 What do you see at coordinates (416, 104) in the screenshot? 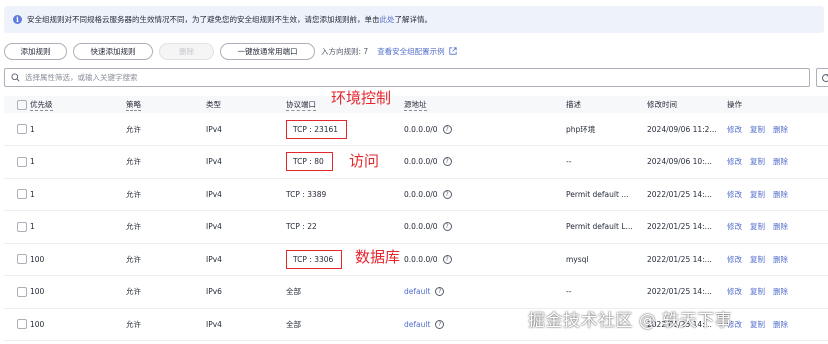
I see `table-header: 优先级 策略 类型 协议端口 源地址 描述 修改时间 操作` at bounding box center [416, 104].